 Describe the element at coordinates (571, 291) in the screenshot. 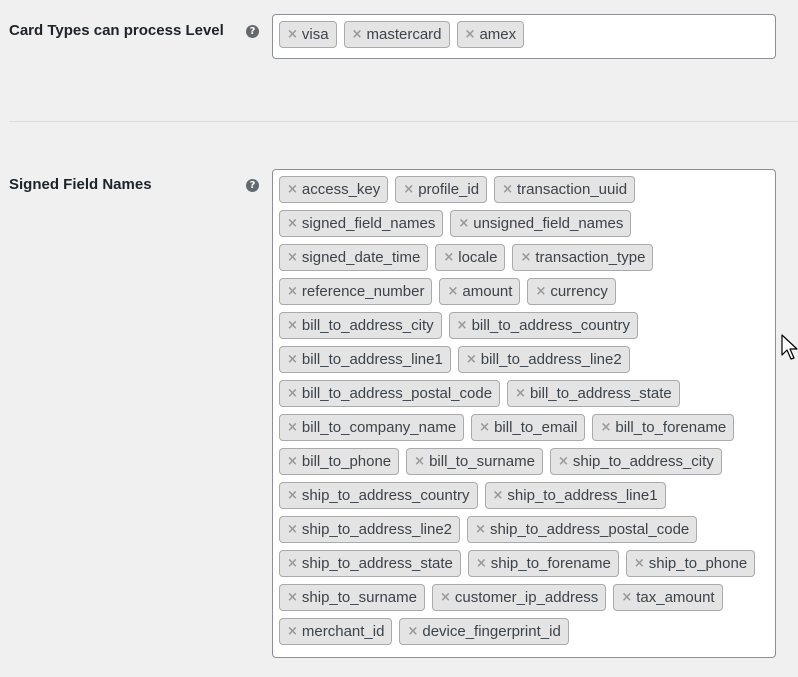

I see `selected-tag: × currency` at that location.